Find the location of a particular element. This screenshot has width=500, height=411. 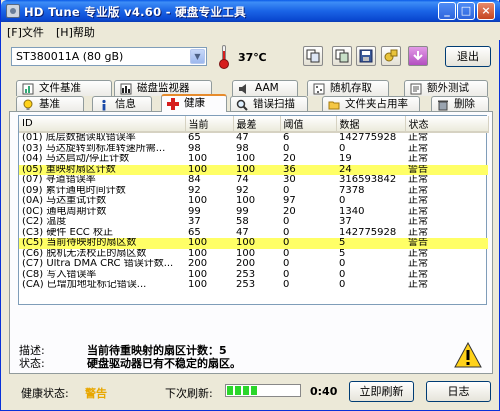

table-row: (CA) 已增加地址标记错误... 100 253 0 0 正常 is located at coordinates (253, 285).